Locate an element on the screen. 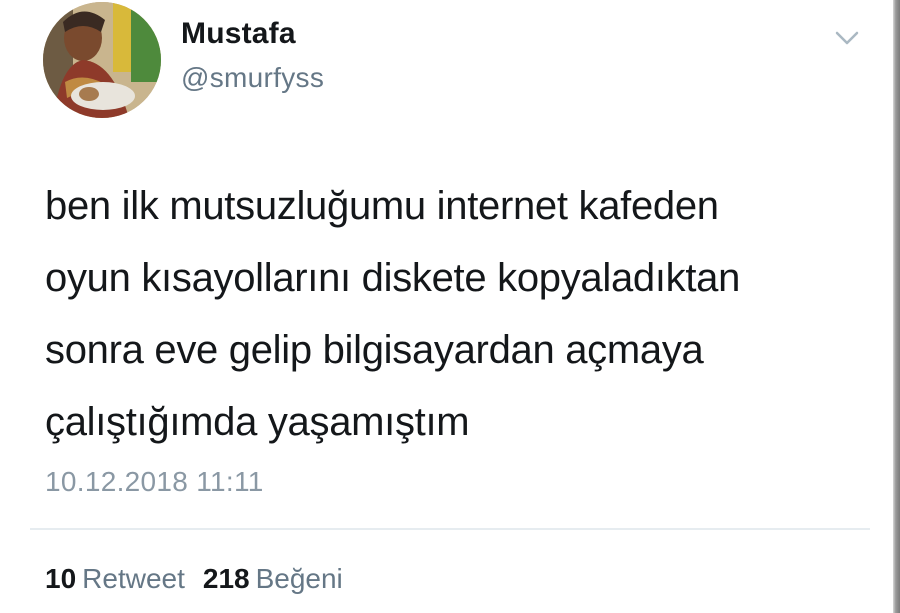 The height and width of the screenshot is (613, 900). avatar-photo-icon is located at coordinates (102, 60).